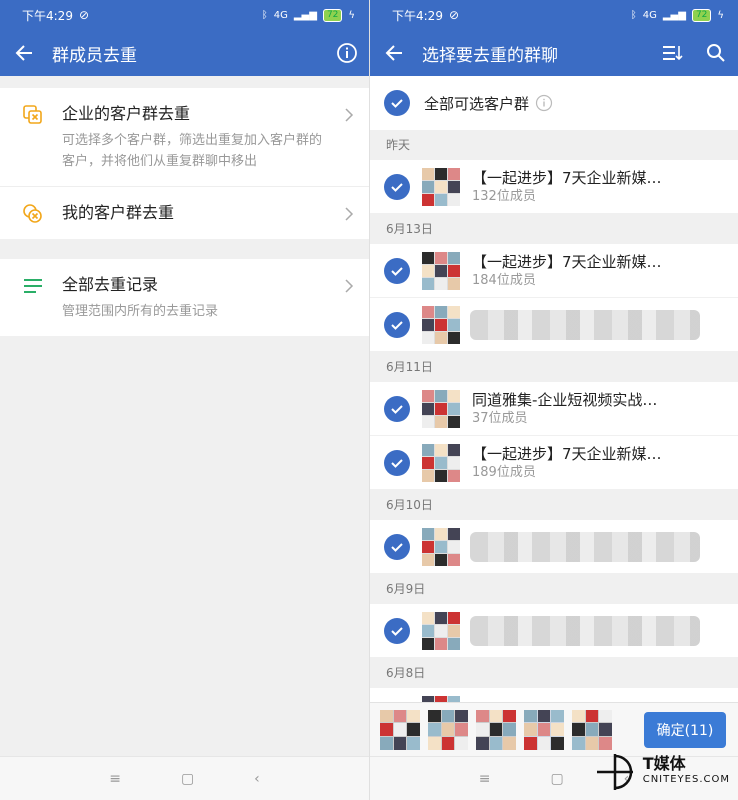  I want to click on item-title: 我的客户群去重, so click(118, 212).